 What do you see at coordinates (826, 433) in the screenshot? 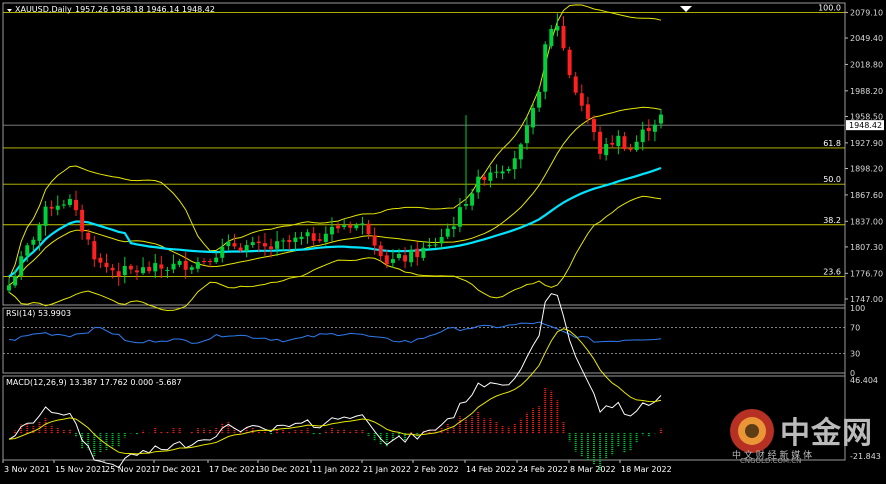
I see `watermark-logo-text: 中金网` at bounding box center [826, 433].